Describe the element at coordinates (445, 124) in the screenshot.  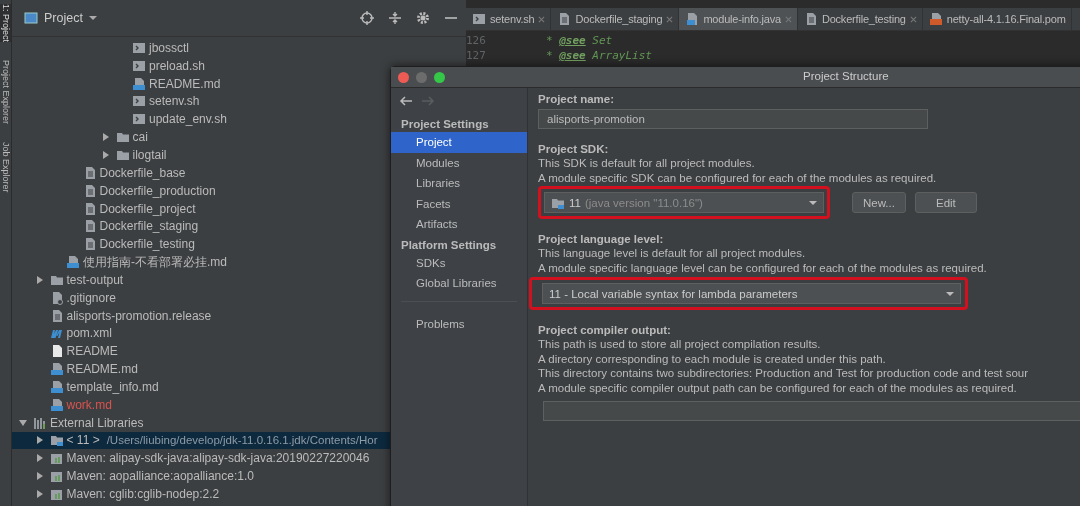
I see `section-heading: Project Settings` at that location.